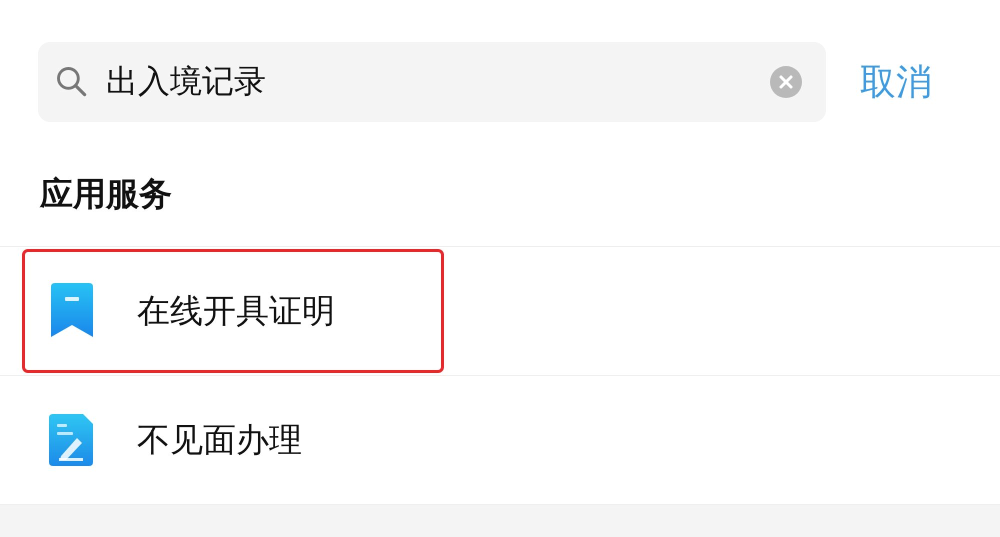  I want to click on search-field: 出入境记录, so click(432, 82).